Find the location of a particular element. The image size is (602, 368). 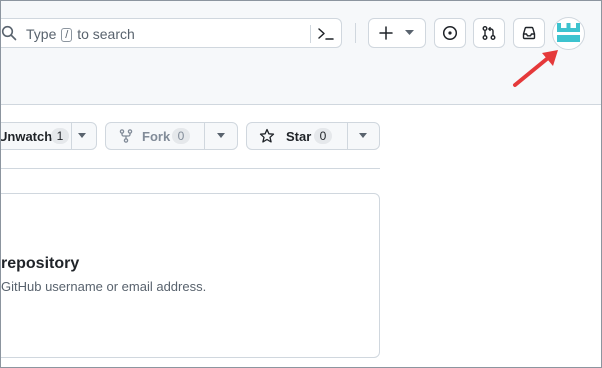

fork-button: Fork 0 is located at coordinates (171, 136).